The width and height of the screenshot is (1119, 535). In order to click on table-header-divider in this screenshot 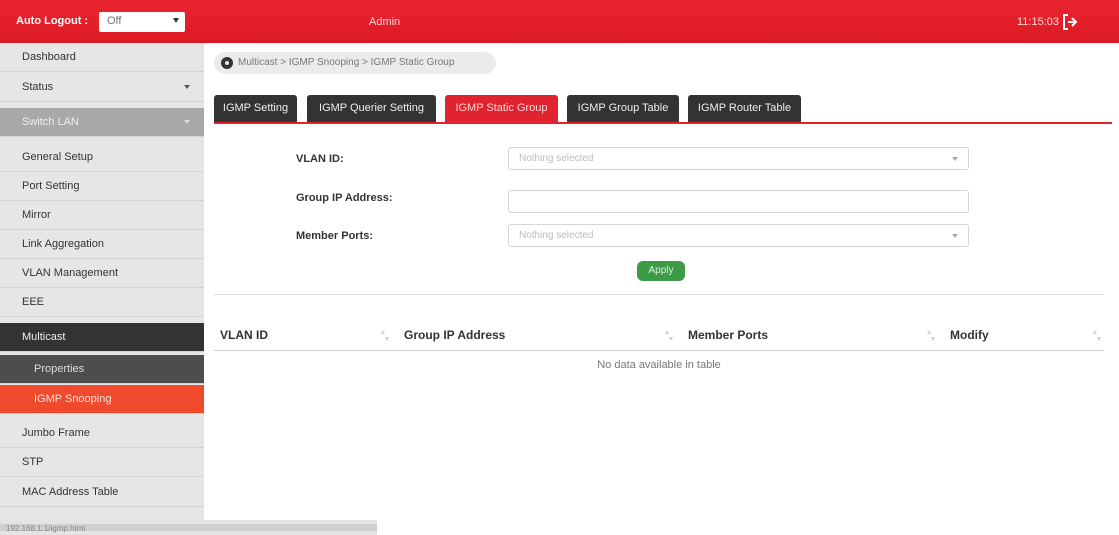, I will do `click(659, 350)`.